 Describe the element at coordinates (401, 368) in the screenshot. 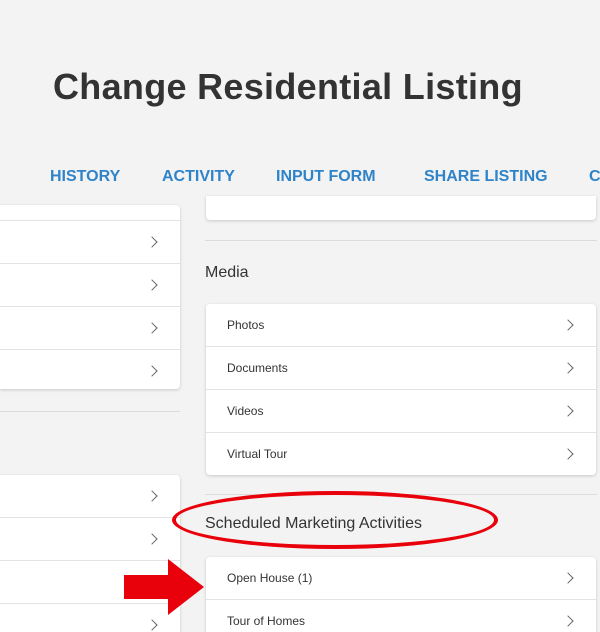

I see `media-item-documents: Documents` at that location.